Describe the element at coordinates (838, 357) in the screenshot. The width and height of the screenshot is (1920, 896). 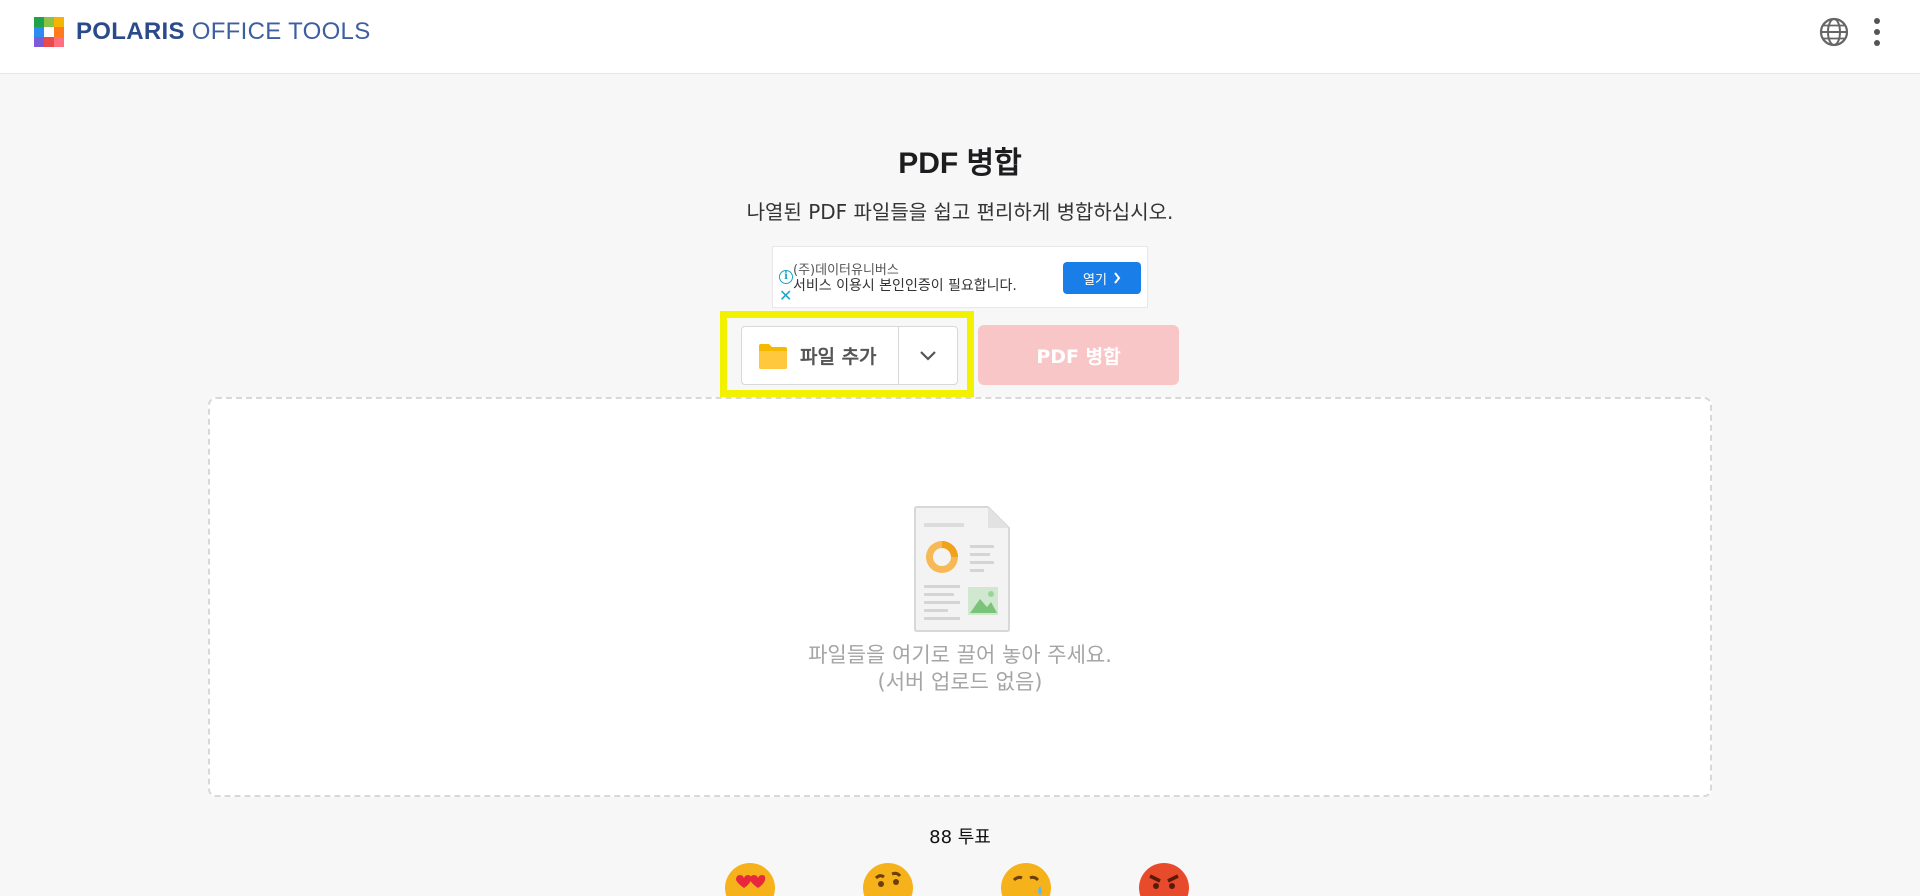
I see `add-file-label: 파일 추가` at that location.